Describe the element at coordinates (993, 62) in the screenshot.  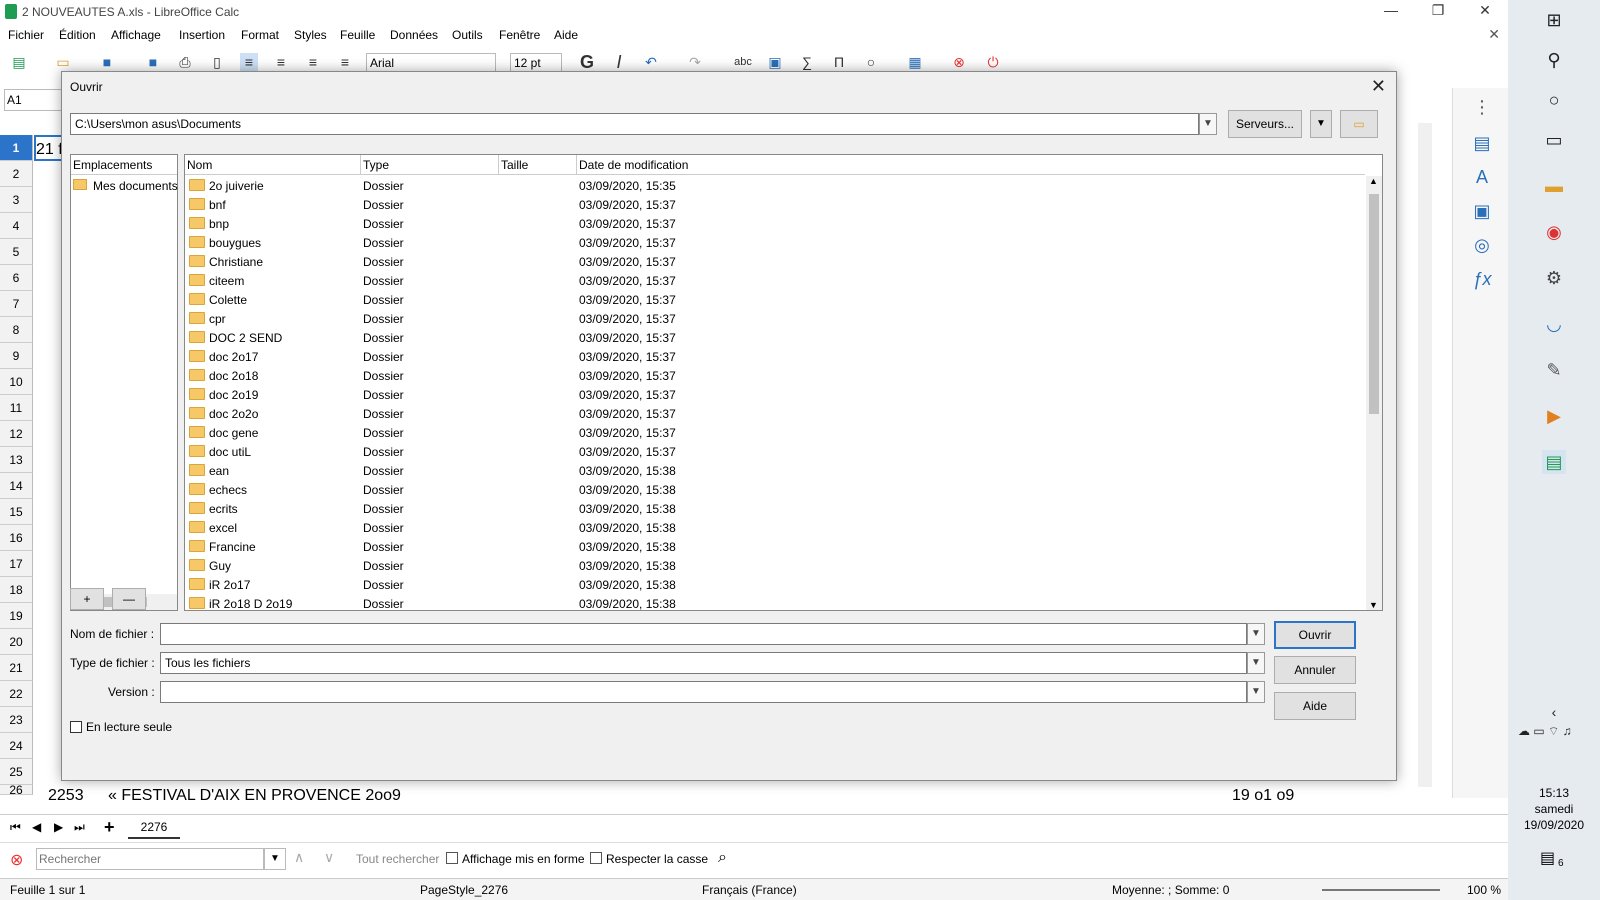
I see `power-icon: ⏻` at that location.